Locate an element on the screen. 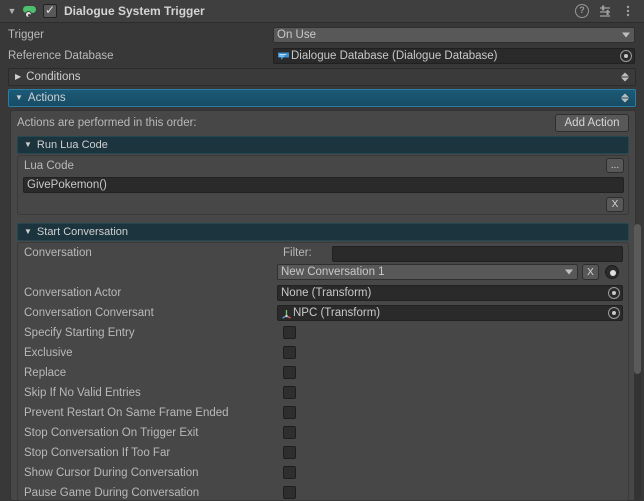  reference-database-label: Reference Database is located at coordinates (61, 56).